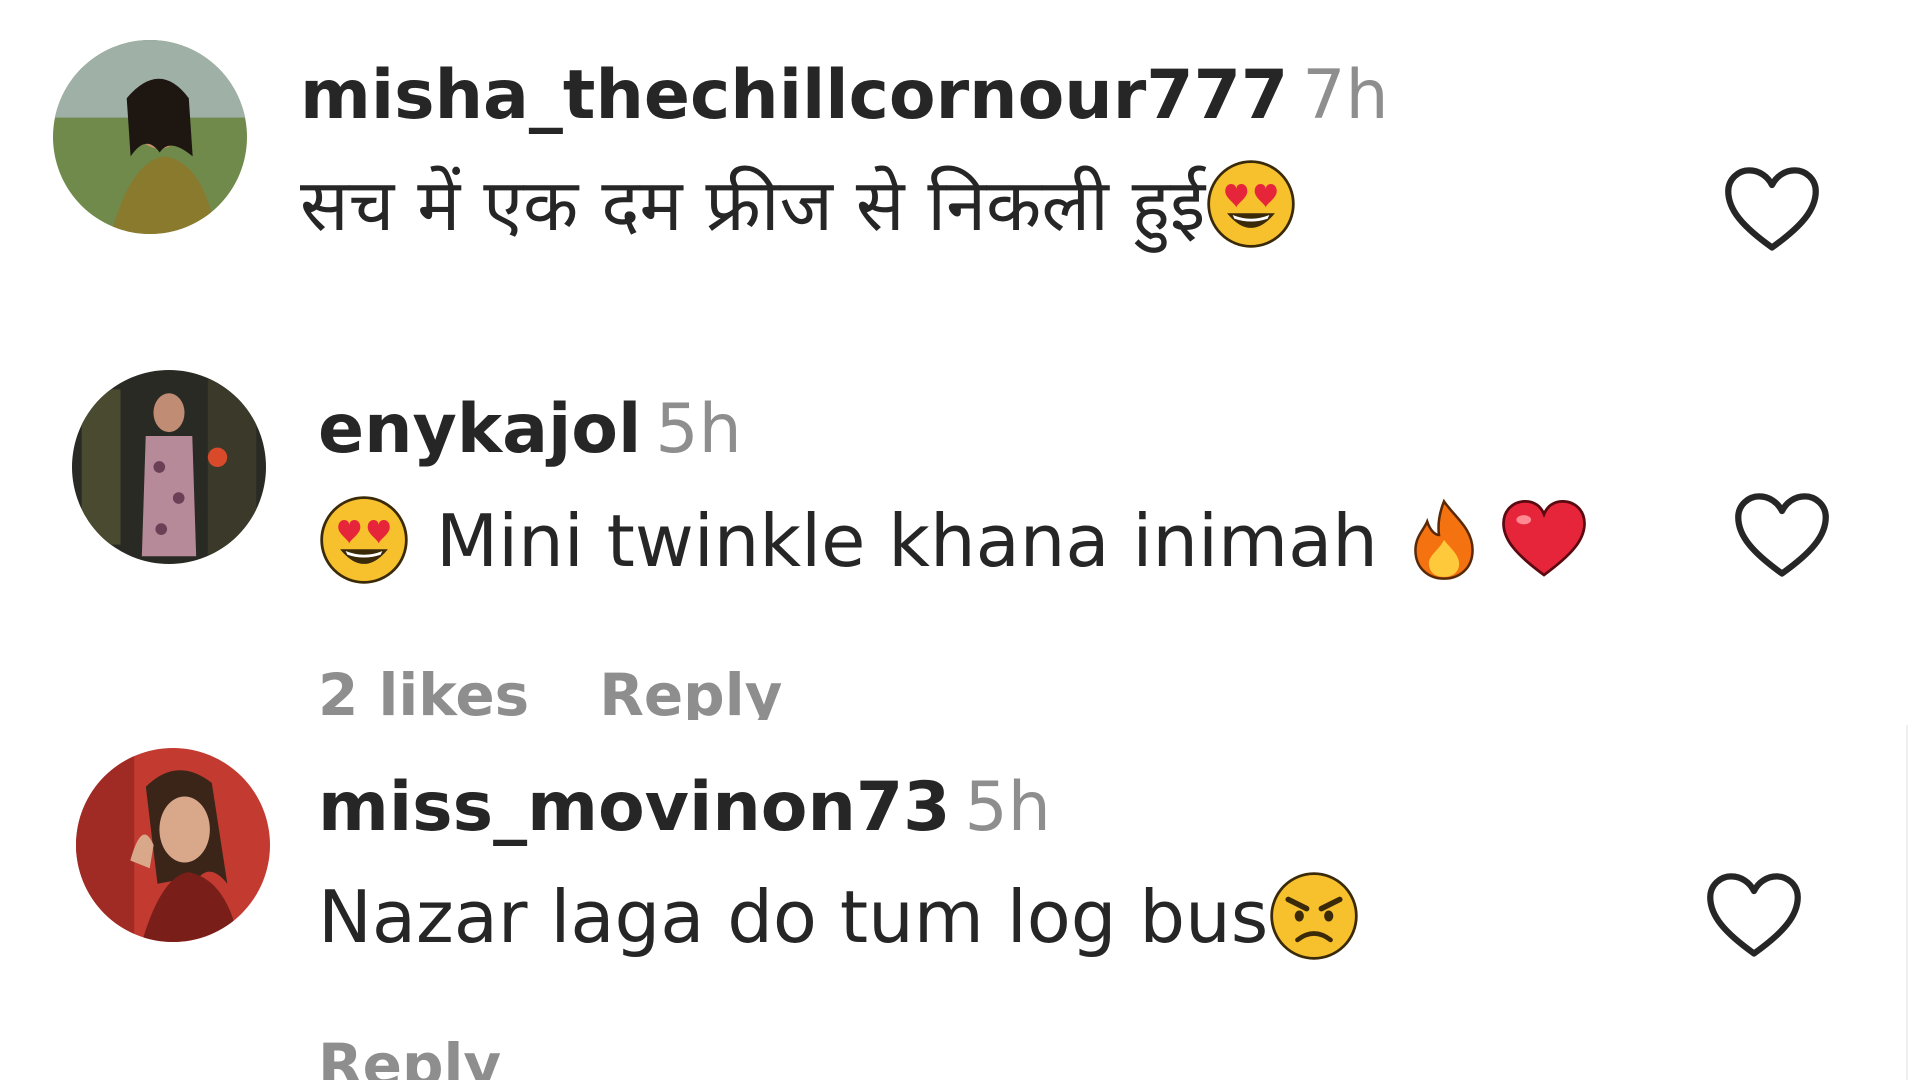 The width and height of the screenshot is (1920, 1080). Describe the element at coordinates (479, 429) in the screenshot. I see `username: enykajol` at that location.